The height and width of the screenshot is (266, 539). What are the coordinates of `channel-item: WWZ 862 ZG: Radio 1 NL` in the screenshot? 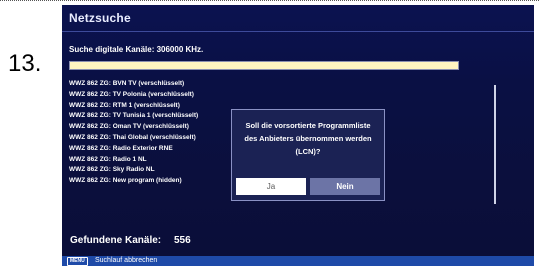 It's located at (108, 159).